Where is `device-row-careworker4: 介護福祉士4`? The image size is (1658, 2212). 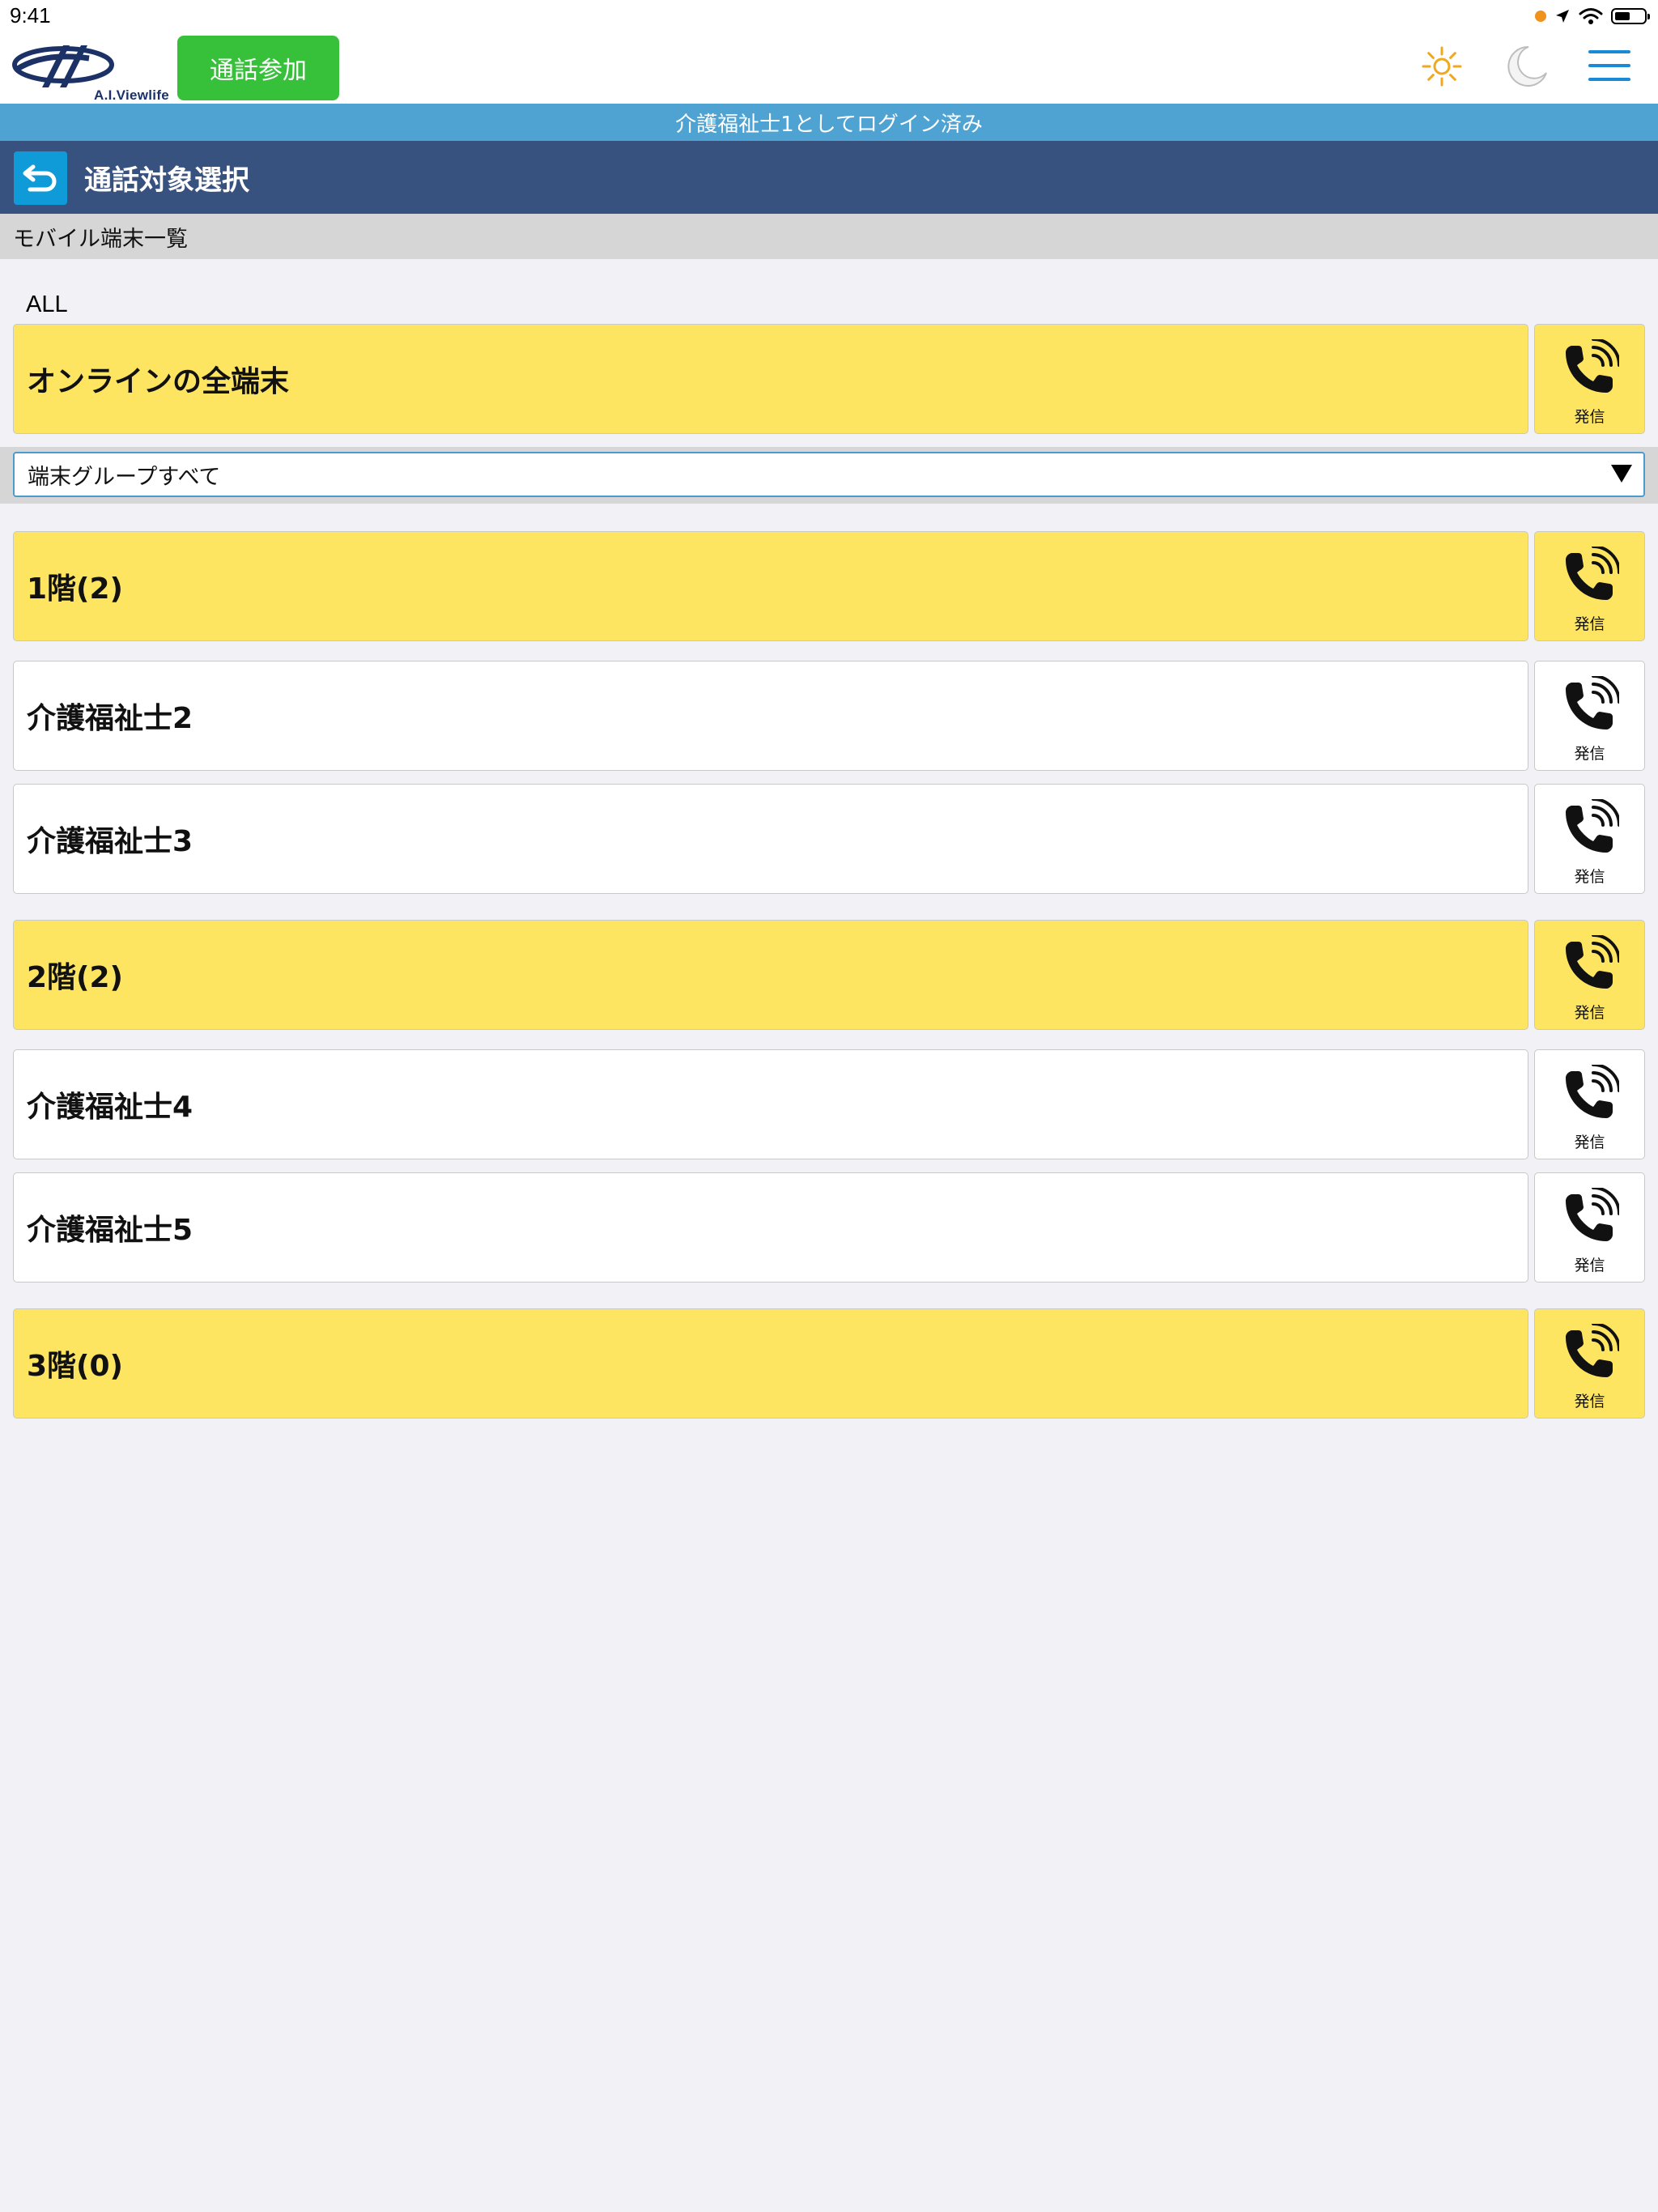
device-row-careworker4: 介護福祉士4 is located at coordinates (770, 1104).